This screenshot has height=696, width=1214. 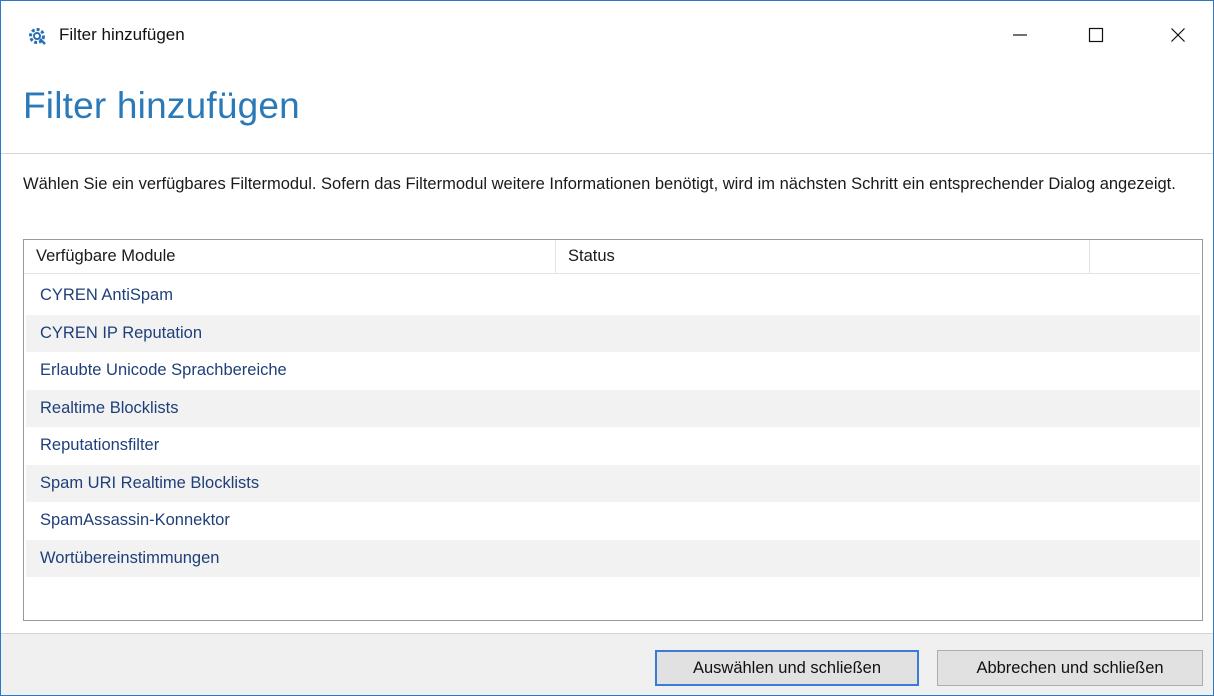 What do you see at coordinates (607, 153) in the screenshot?
I see `header-divider` at bounding box center [607, 153].